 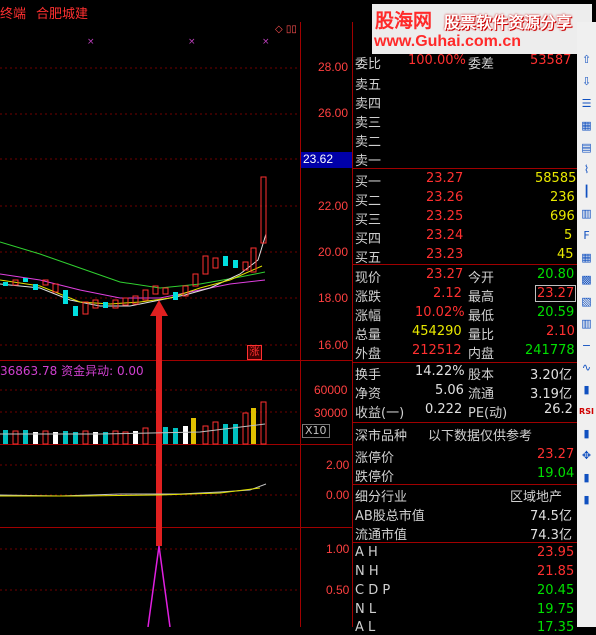 I want to click on ask-4-label: 卖四, so click(x=368, y=104).